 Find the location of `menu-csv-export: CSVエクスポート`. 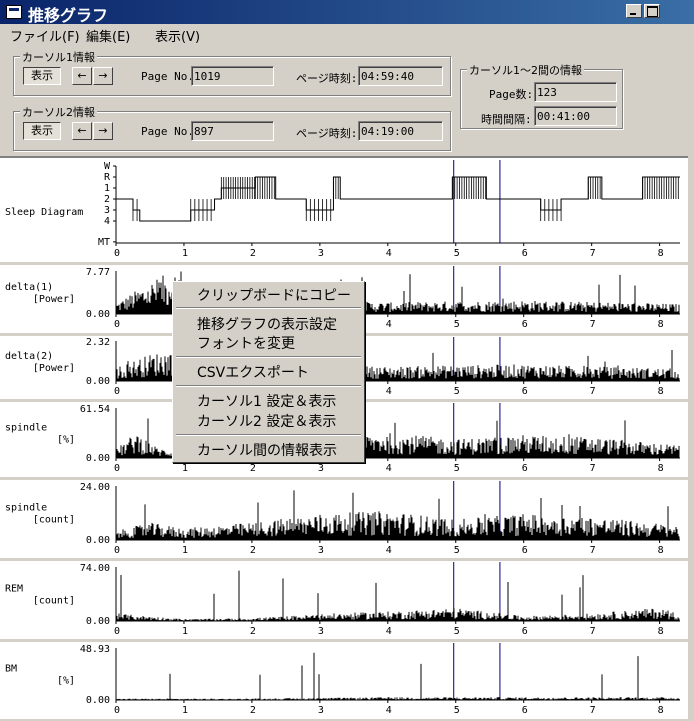

menu-csv-export: CSVエクスポート is located at coordinates (253, 372).